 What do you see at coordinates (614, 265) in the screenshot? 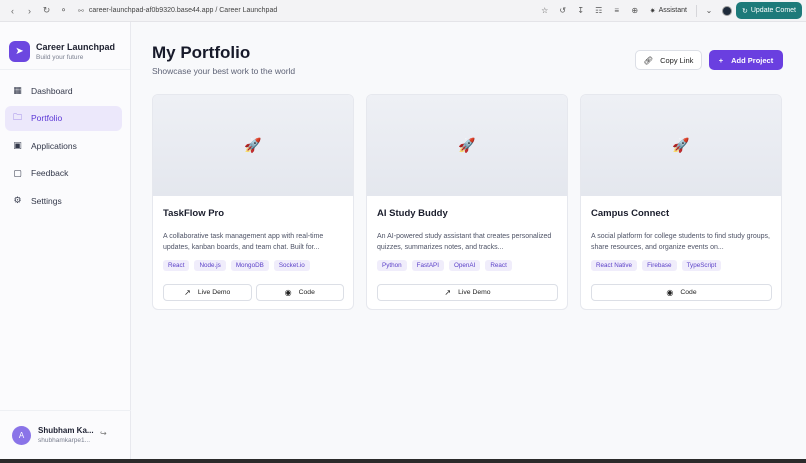
I see `tech-tag: React Native` at bounding box center [614, 265].